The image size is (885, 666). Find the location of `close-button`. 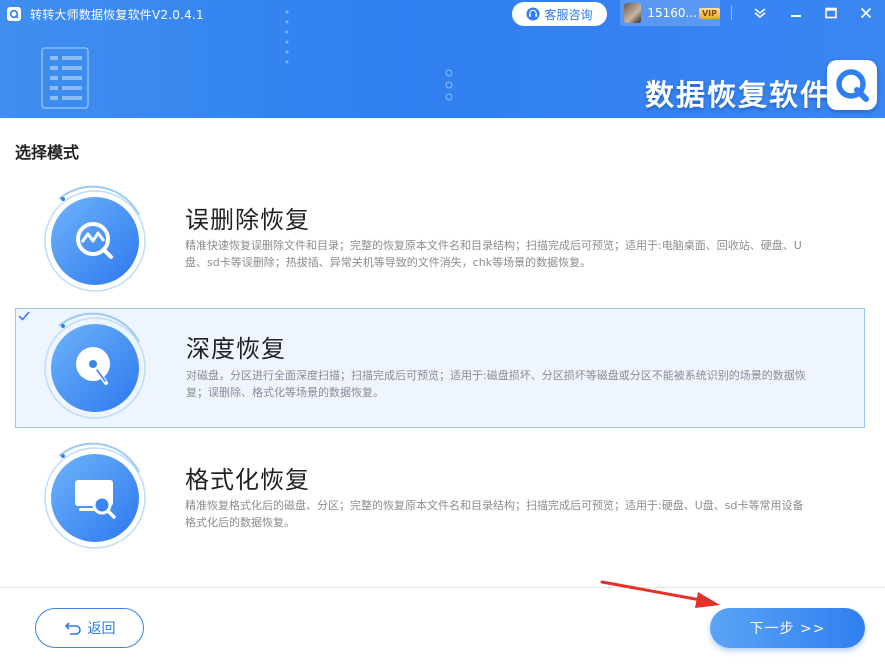

close-button is located at coordinates (866, 13).